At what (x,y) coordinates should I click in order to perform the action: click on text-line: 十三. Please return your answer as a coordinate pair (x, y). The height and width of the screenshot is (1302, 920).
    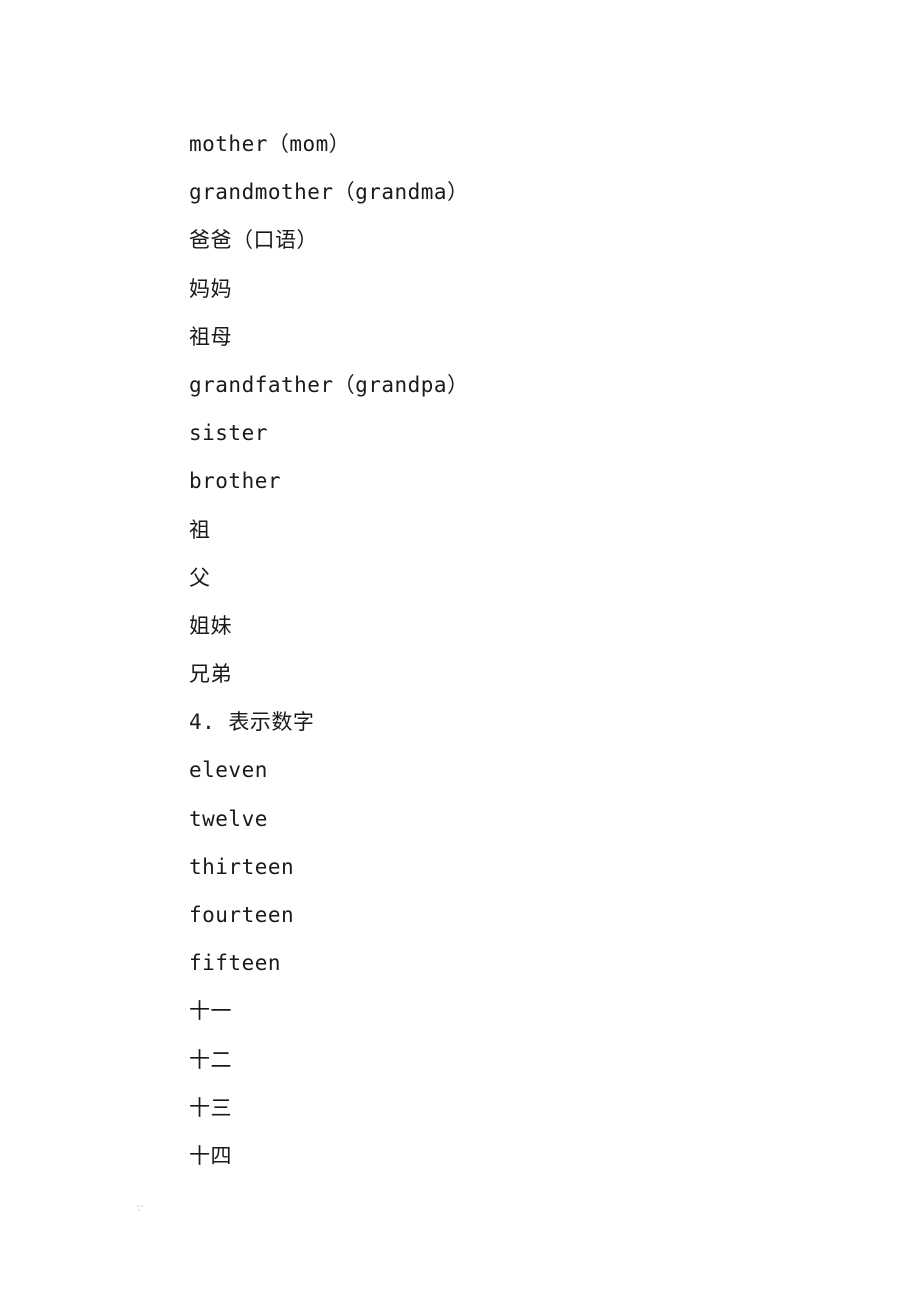
    Looking at the image, I should click on (210, 1107).